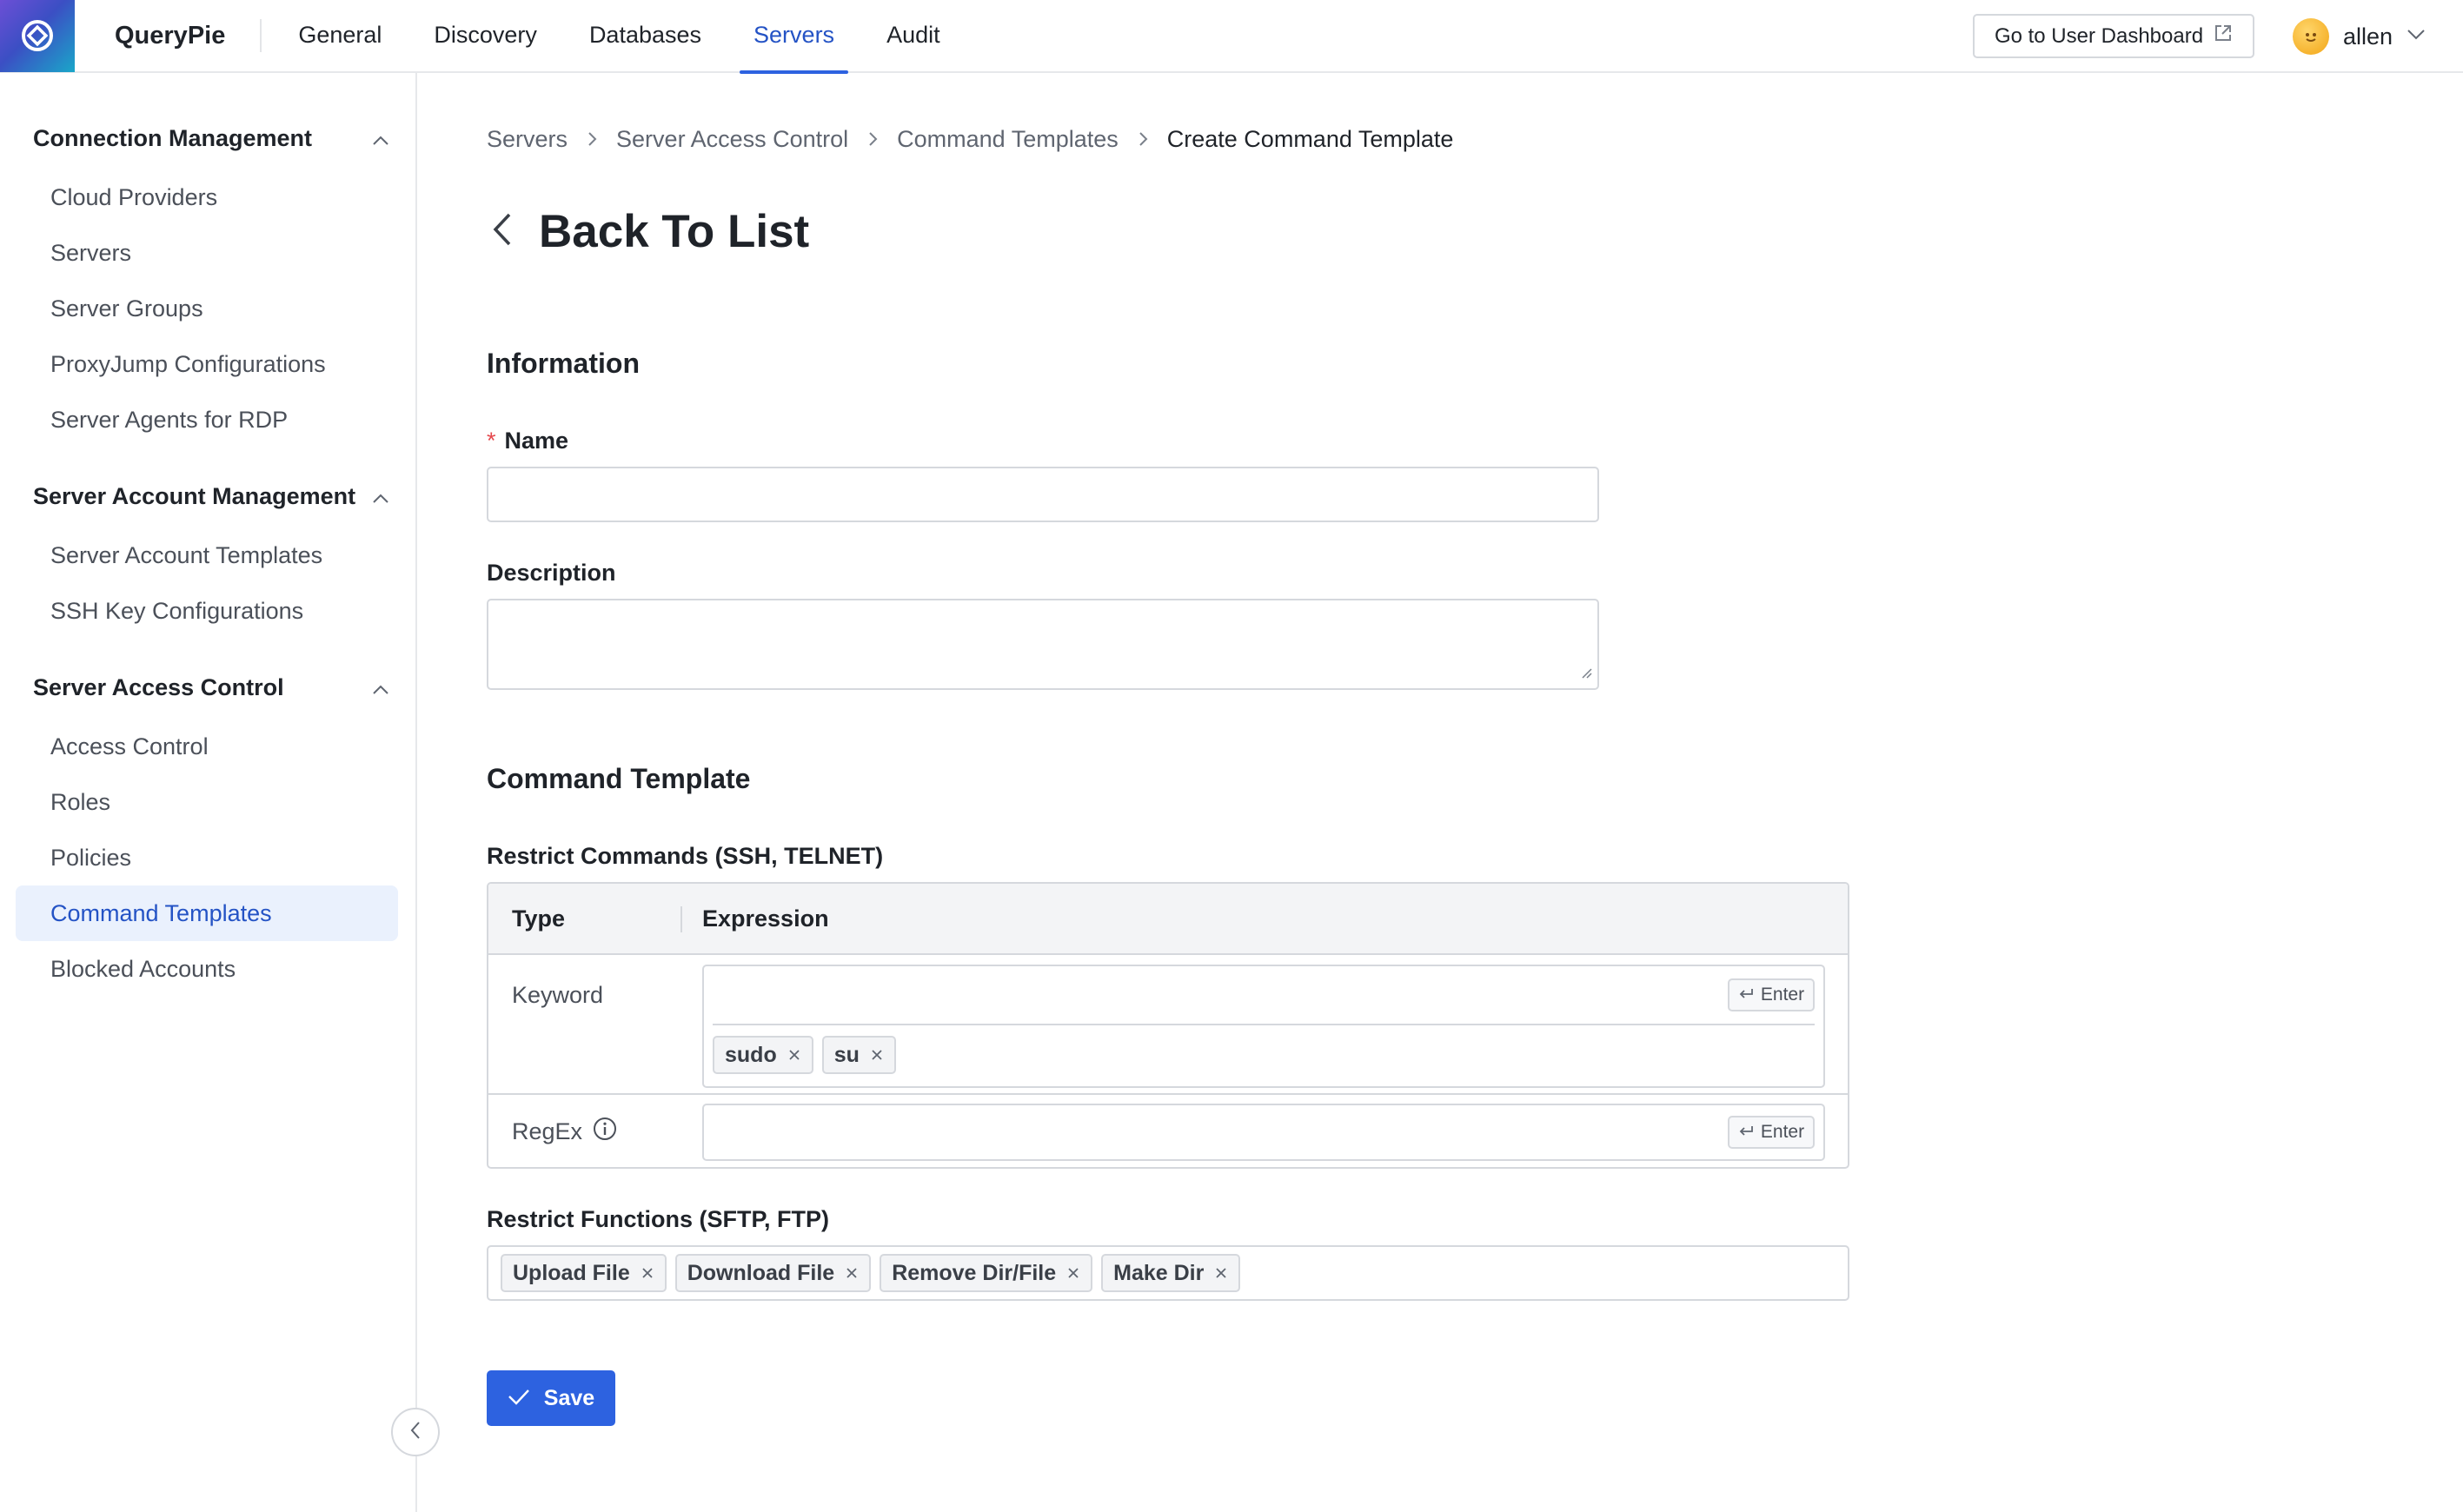  What do you see at coordinates (207, 308) in the screenshot?
I see `sidebar-item-server-groups: Server Groups` at bounding box center [207, 308].